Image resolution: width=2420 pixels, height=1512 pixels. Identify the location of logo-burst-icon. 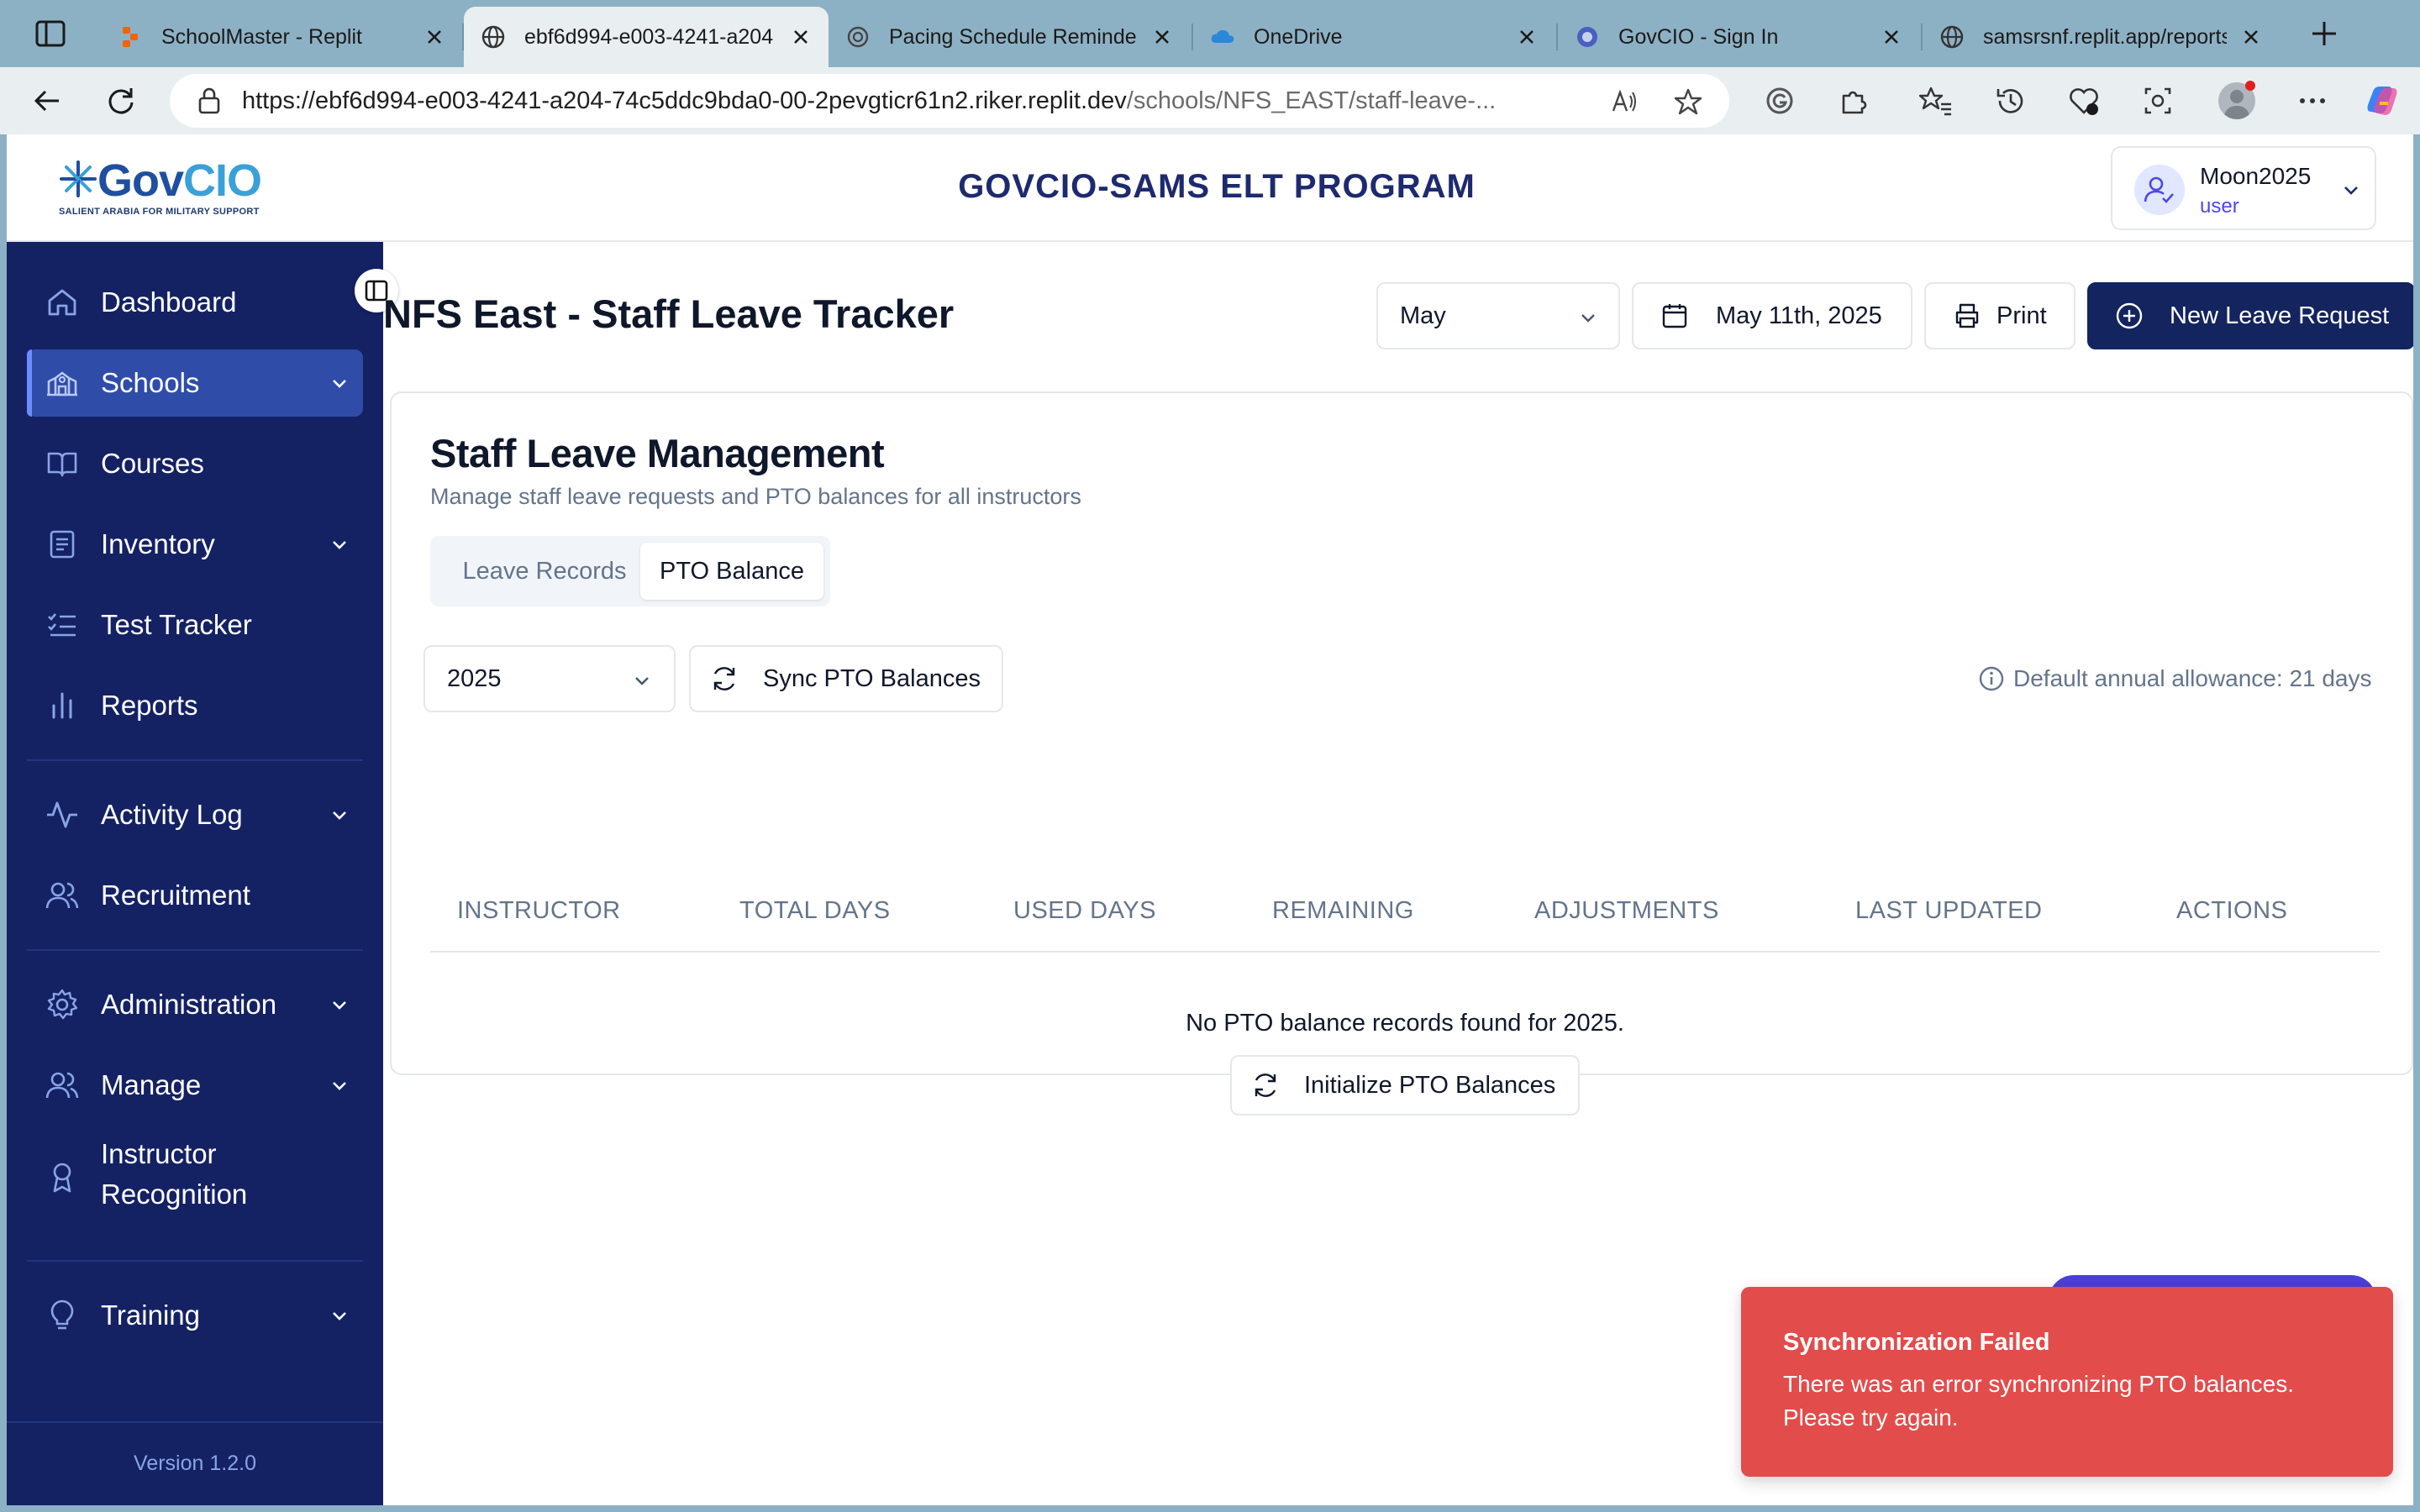
(78, 178).